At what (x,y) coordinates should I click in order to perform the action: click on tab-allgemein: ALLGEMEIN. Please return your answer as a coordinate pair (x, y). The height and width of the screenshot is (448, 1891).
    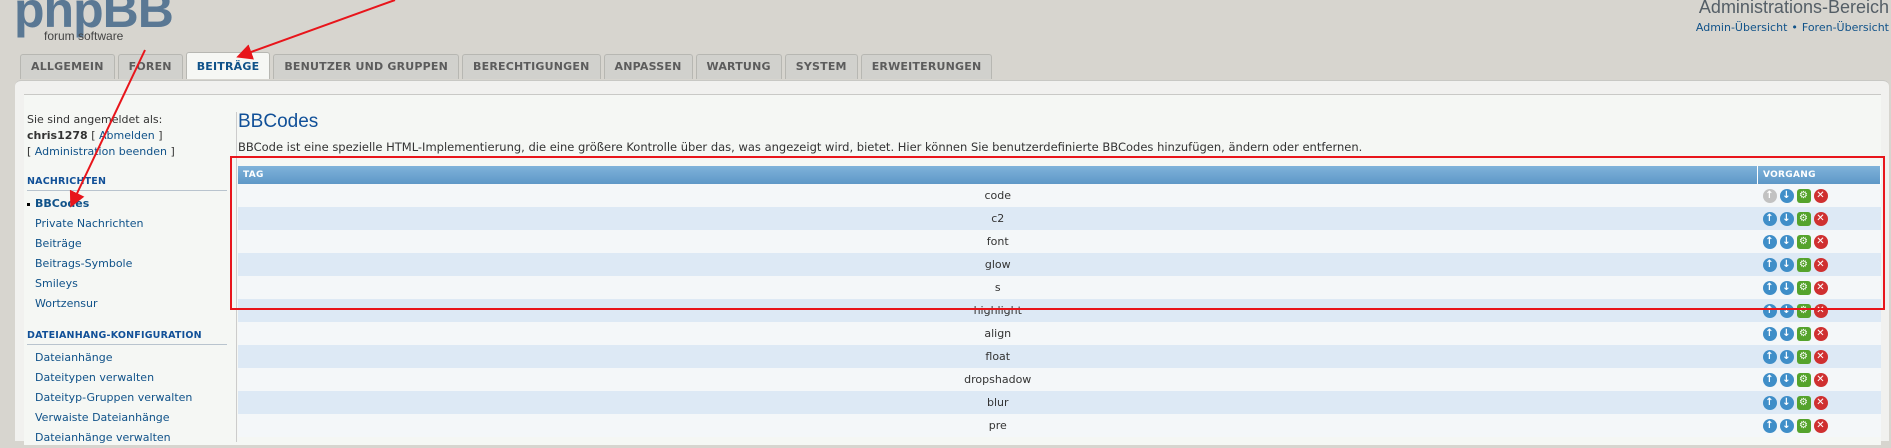
    Looking at the image, I should click on (67, 66).